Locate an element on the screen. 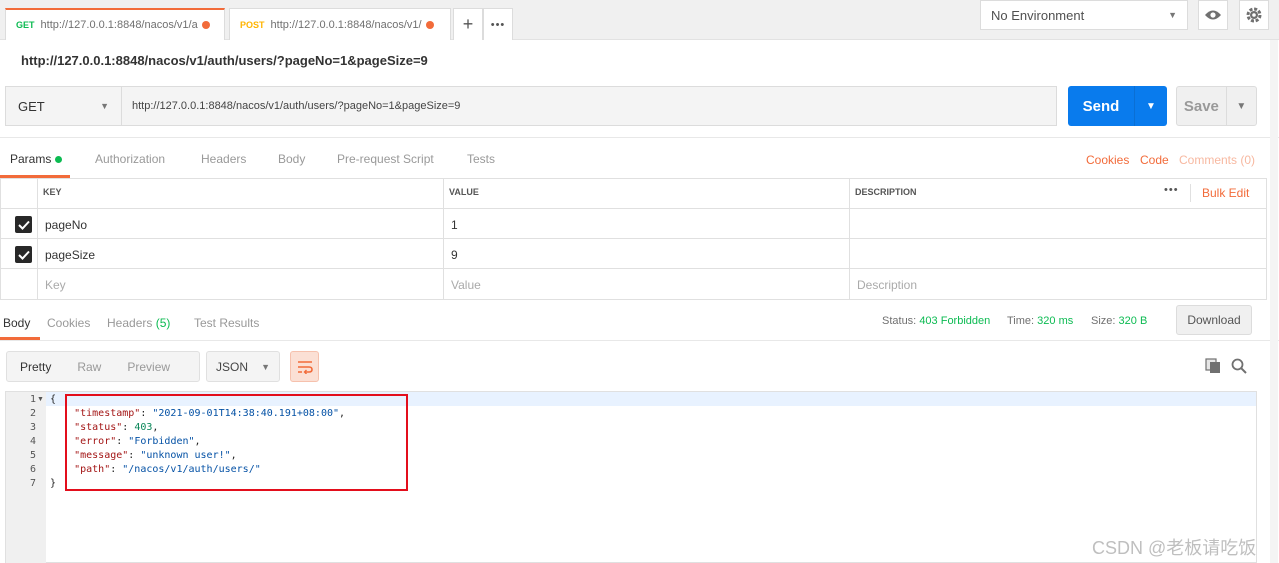  bulk-edit-link: Bulk Edit is located at coordinates (1225, 193).